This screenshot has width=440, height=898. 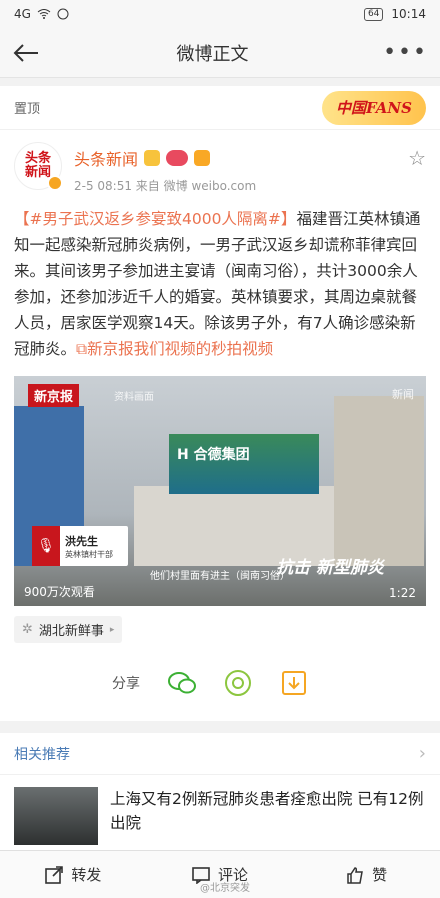 What do you see at coordinates (126, 684) in the screenshot?
I see `share-label: 分享` at bounding box center [126, 684].